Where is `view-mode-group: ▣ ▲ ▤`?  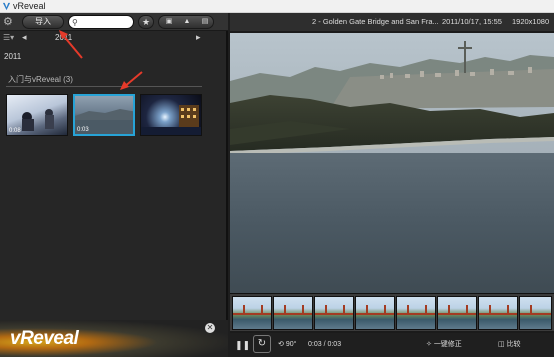
view-mode-group: ▣ ▲ ▤ is located at coordinates (186, 22).